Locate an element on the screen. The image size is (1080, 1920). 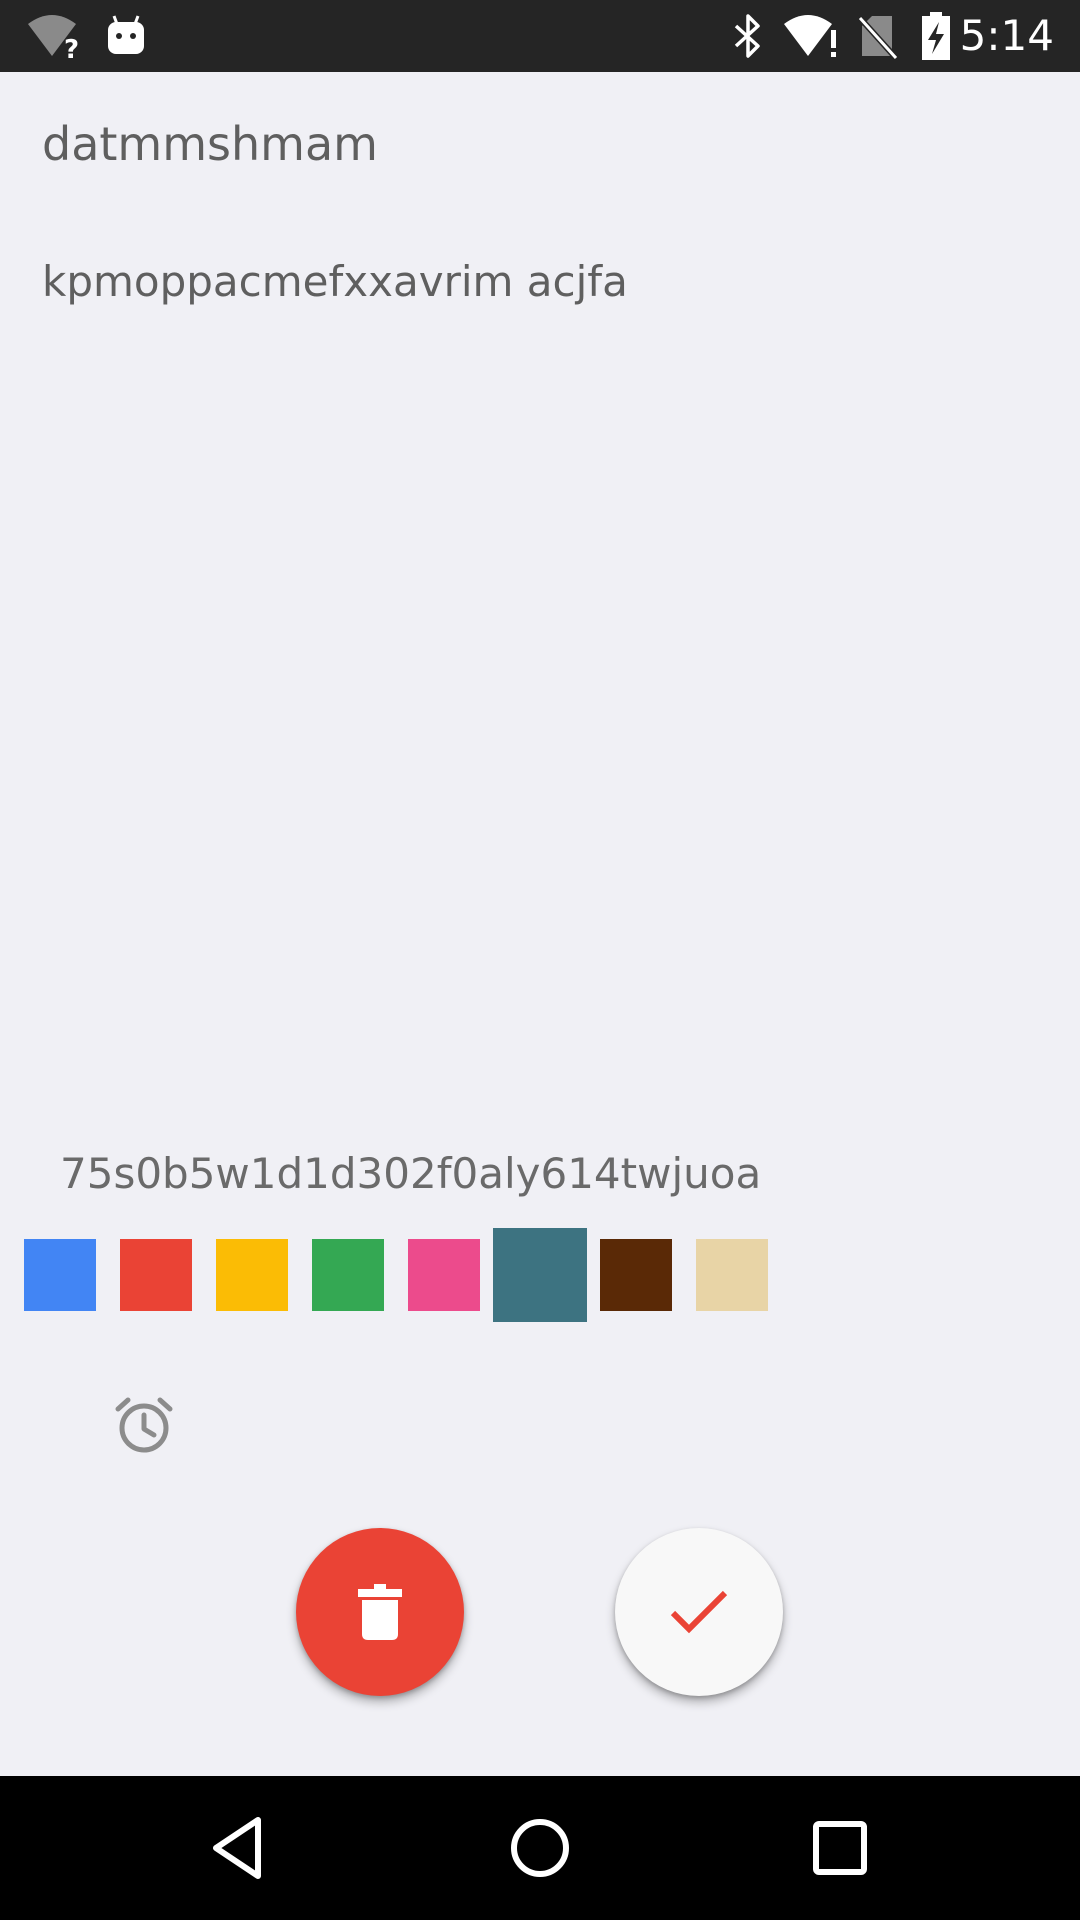
color-swatch-yellow is located at coordinates (252, 1275).